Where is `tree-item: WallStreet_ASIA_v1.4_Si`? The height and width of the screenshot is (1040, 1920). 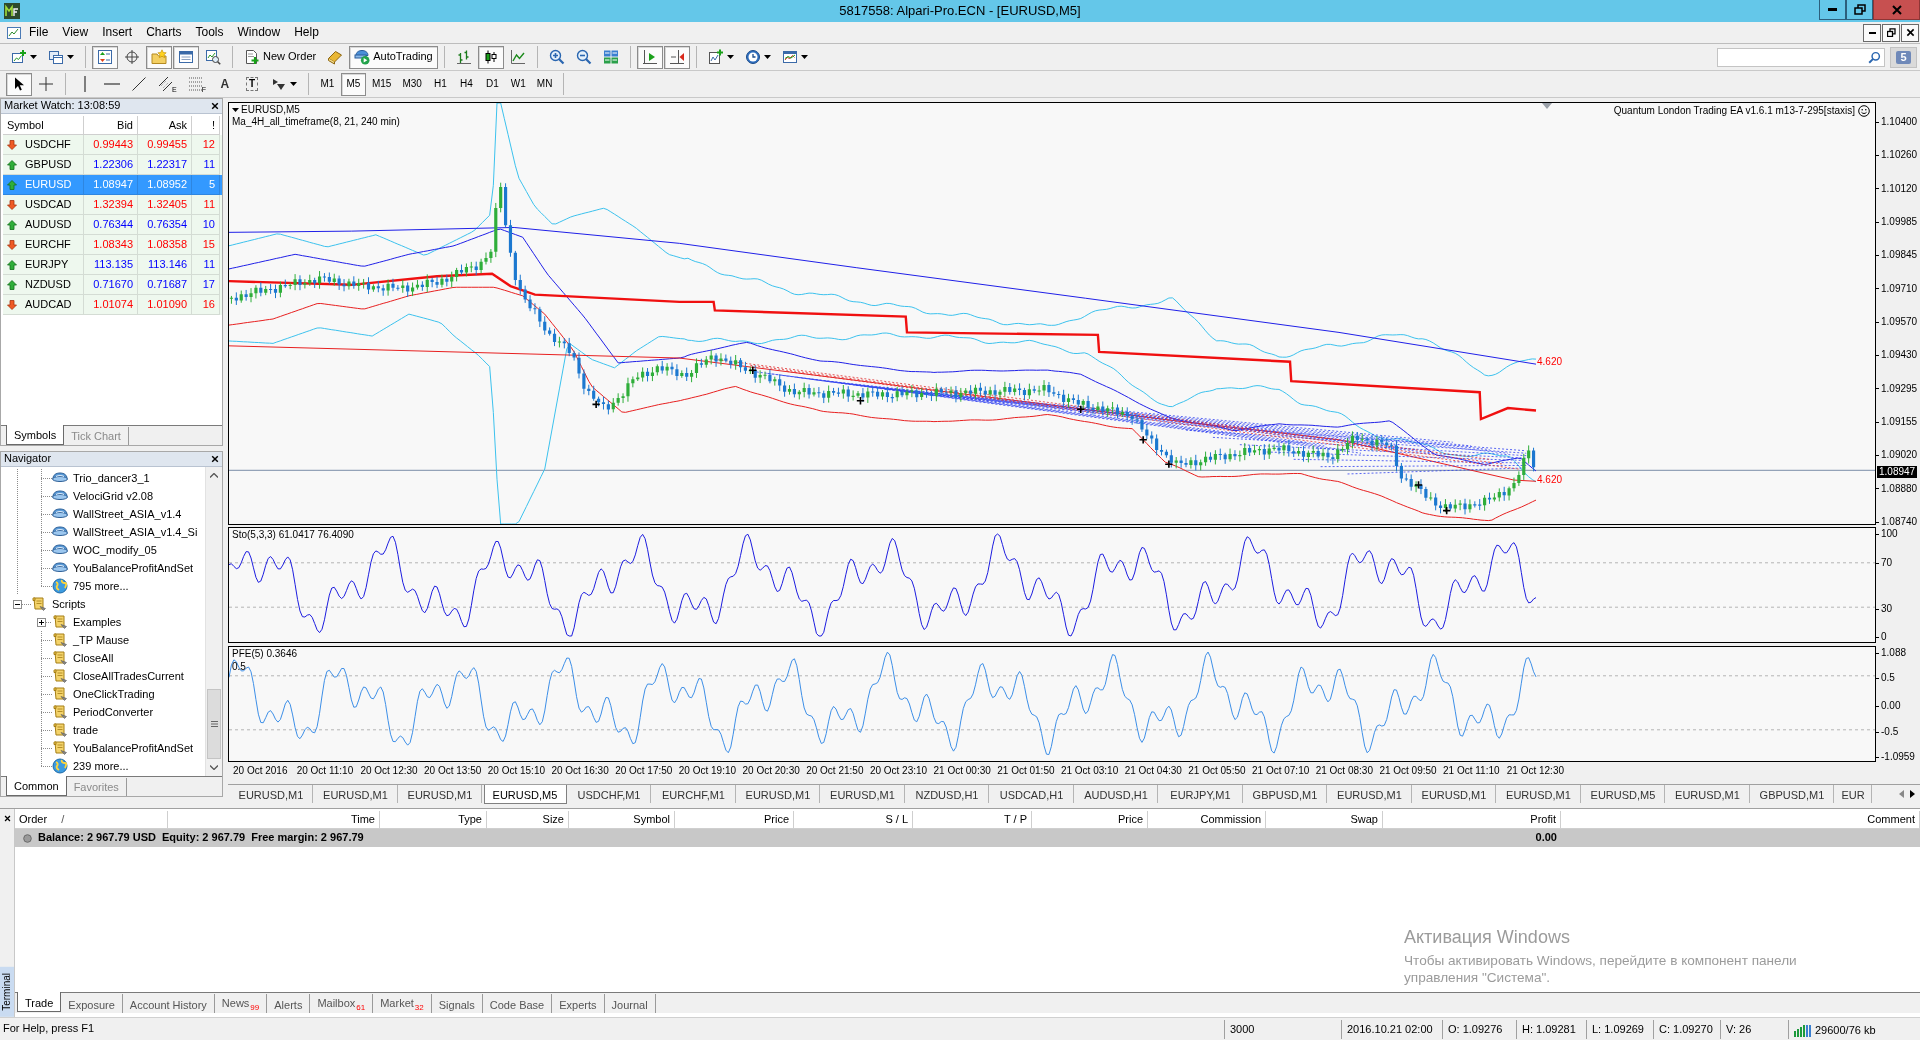
tree-item: WallStreet_ASIA_v1.4_Si is located at coordinates (135, 532).